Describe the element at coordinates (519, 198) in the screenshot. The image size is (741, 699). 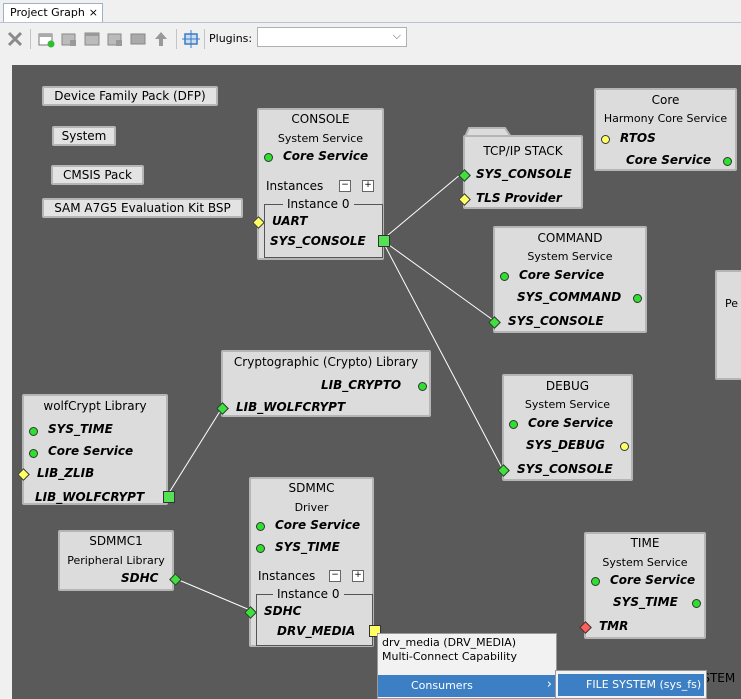
I see `port-tls-provider: TLS Provider` at that location.